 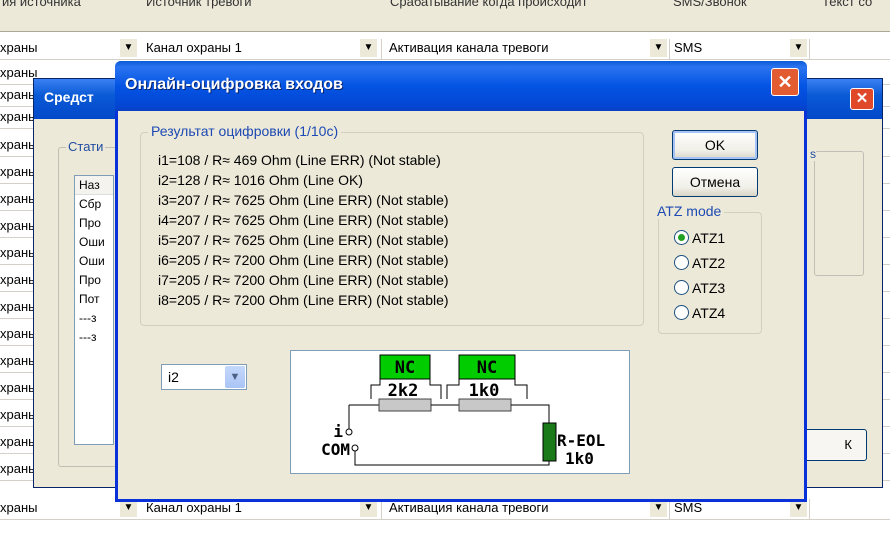 What do you see at coordinates (485, 405) in the screenshot?
I see `resistor-1k0` at bounding box center [485, 405].